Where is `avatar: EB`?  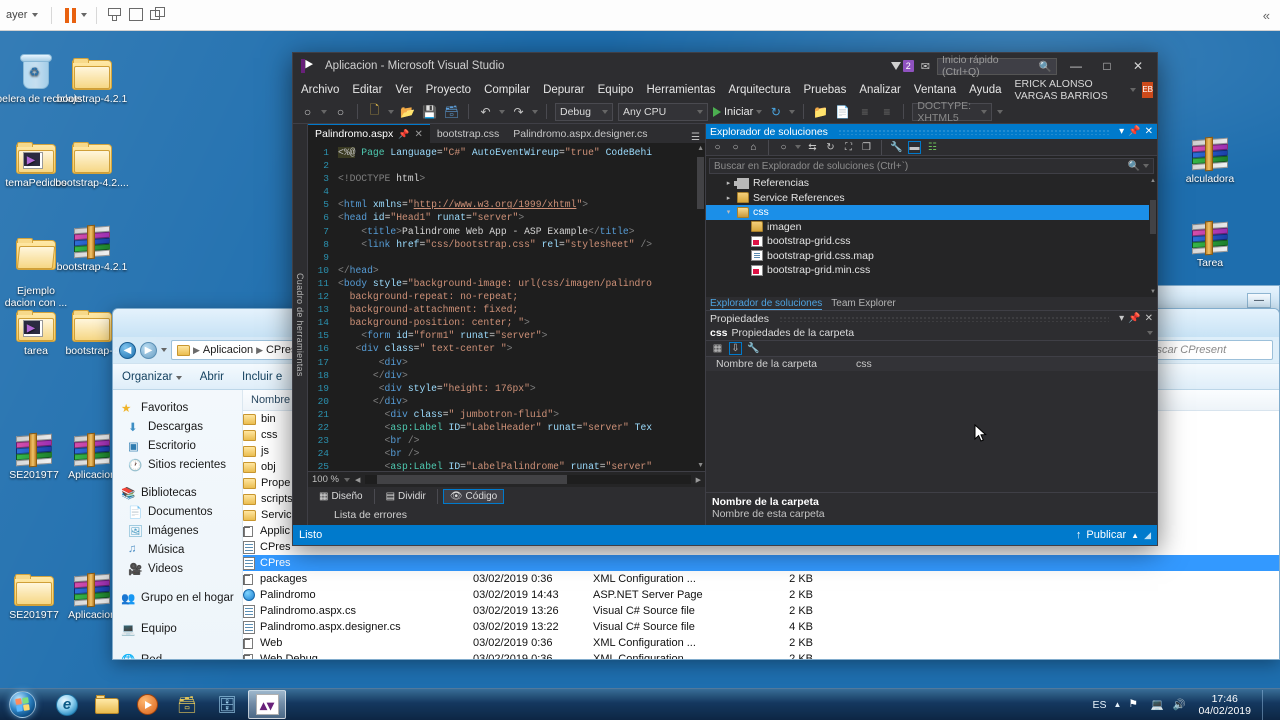
avatar: EB is located at coordinates (1147, 89).